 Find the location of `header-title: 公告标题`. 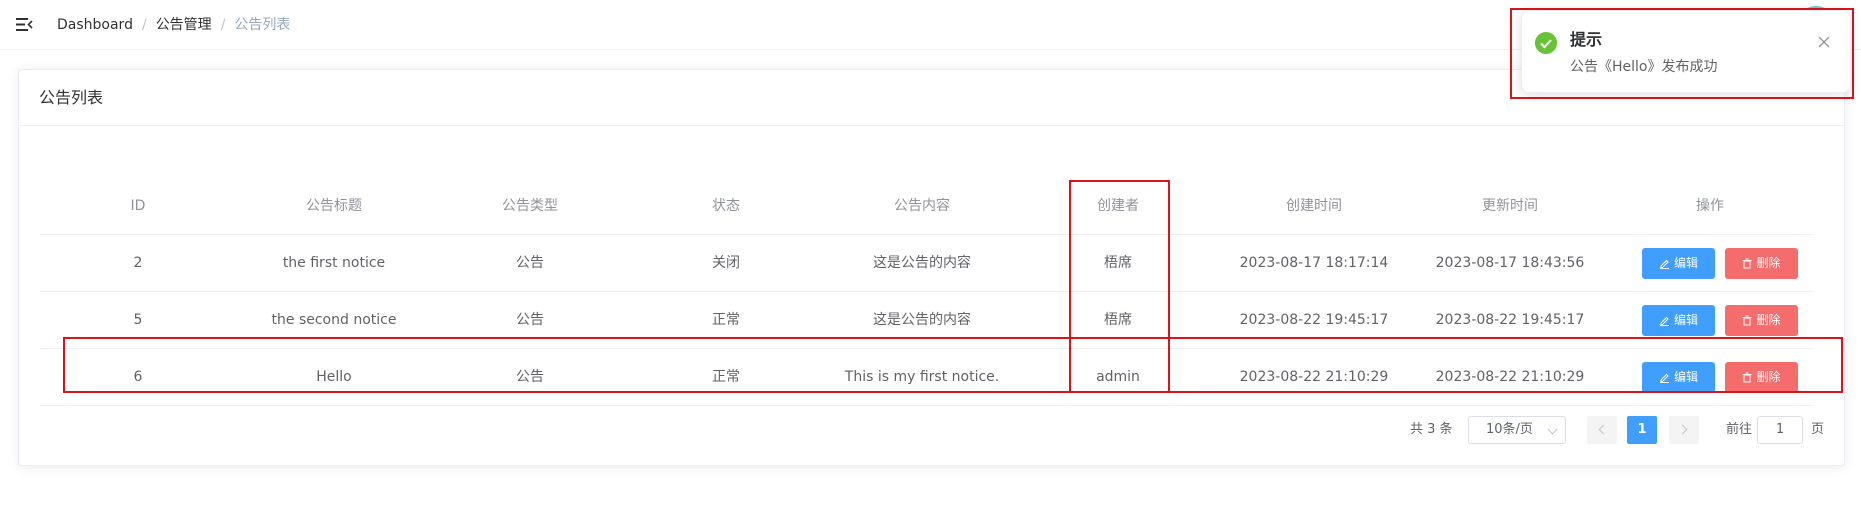

header-title: 公告标题 is located at coordinates (334, 206).